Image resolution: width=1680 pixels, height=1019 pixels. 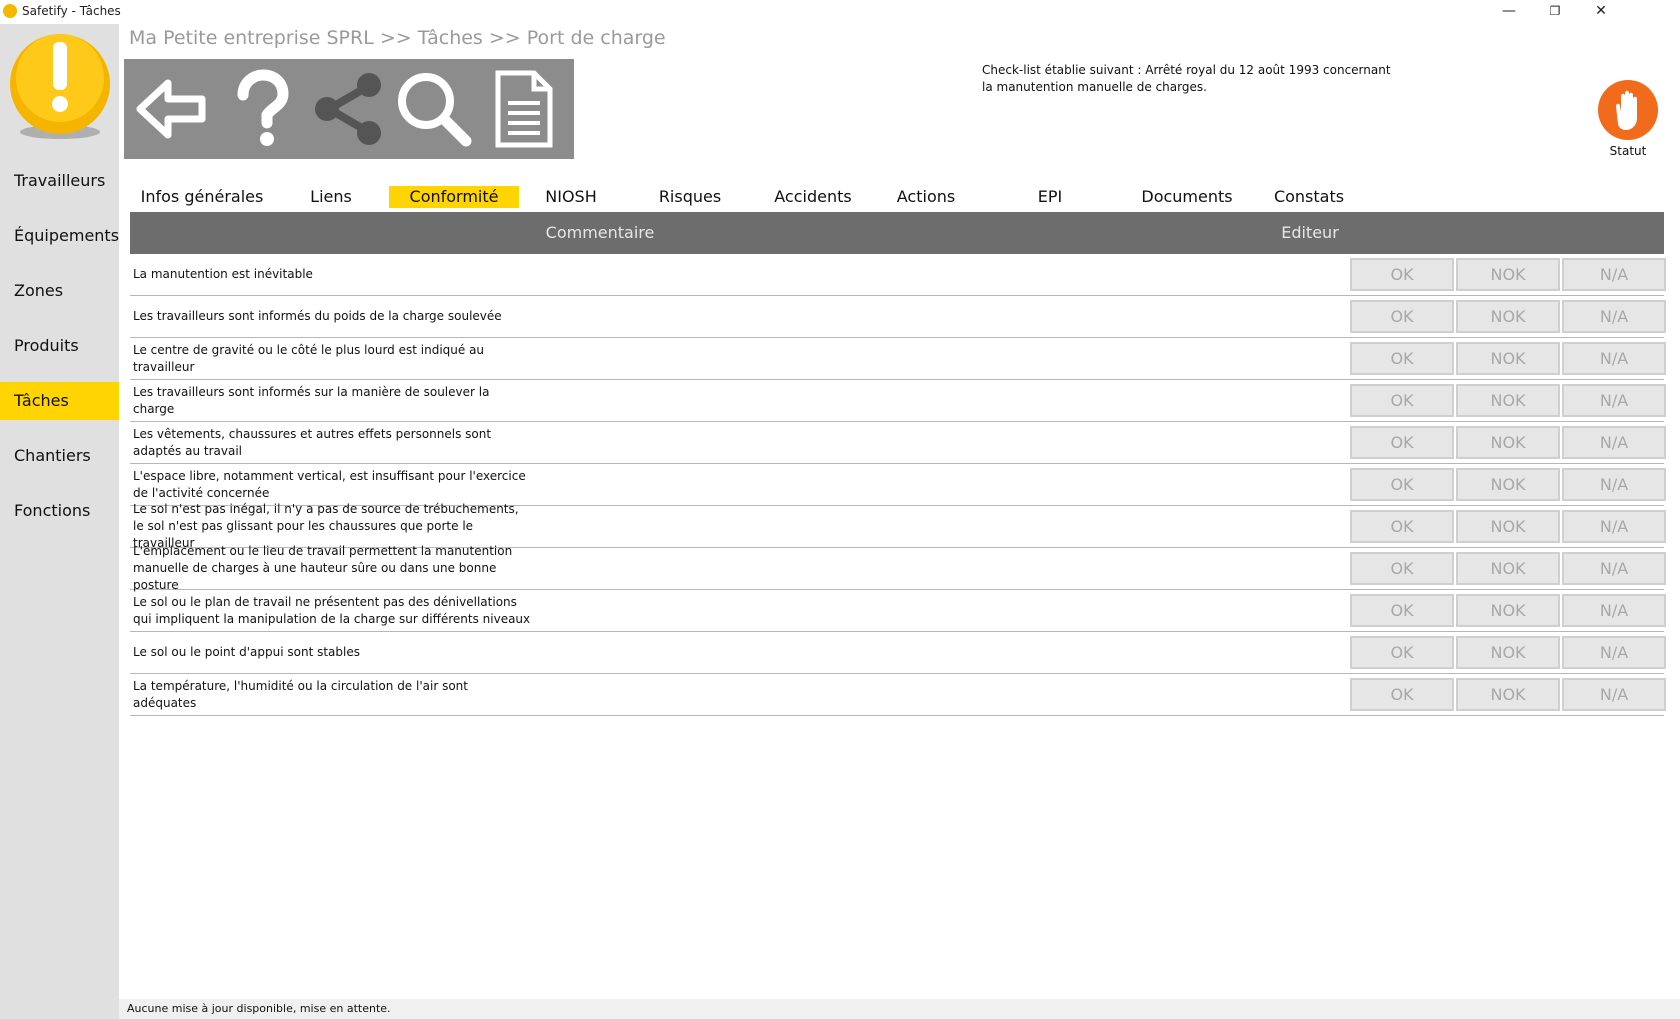 What do you see at coordinates (571, 197) in the screenshot?
I see `tab-niosh: NIOSH` at bounding box center [571, 197].